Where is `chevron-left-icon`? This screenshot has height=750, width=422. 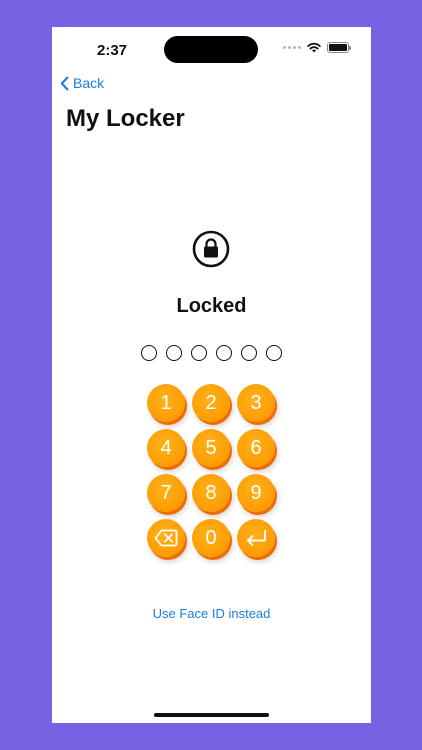
chevron-left-icon is located at coordinates (64, 83).